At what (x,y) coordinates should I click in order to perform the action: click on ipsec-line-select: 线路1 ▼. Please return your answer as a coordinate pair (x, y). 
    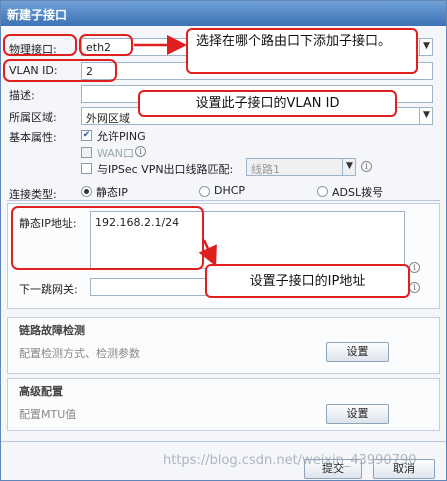
    Looking at the image, I should click on (301, 167).